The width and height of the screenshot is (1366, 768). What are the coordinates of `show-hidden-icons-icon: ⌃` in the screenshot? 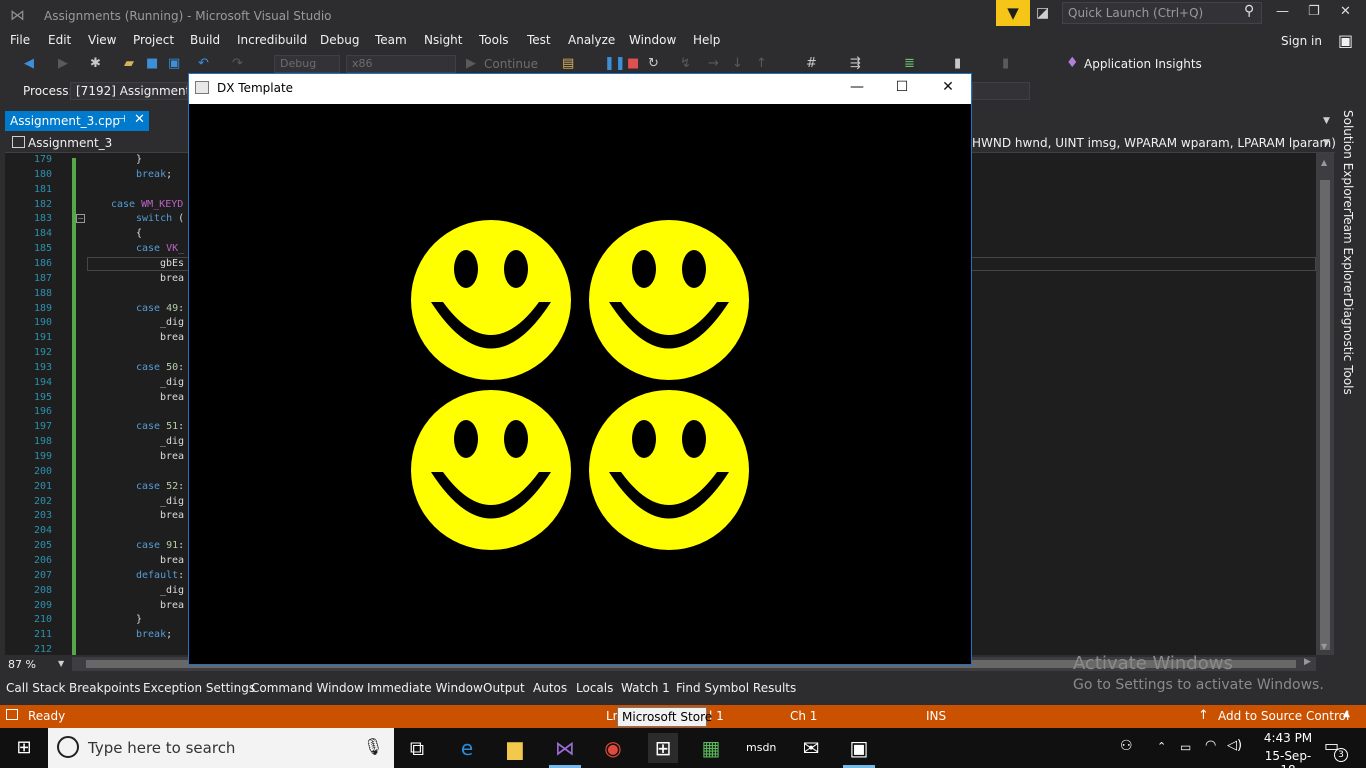 It's located at (1161, 746).